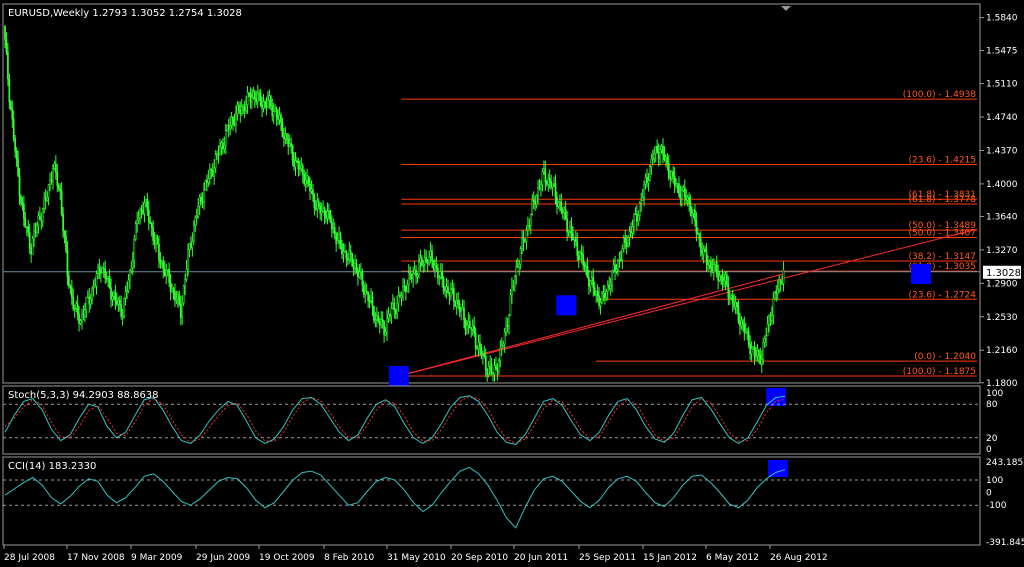 Image resolution: width=1024 pixels, height=567 pixels. What do you see at coordinates (479, 558) in the screenshot?
I see `x-tick-label: 20 Sep 2010` at bounding box center [479, 558].